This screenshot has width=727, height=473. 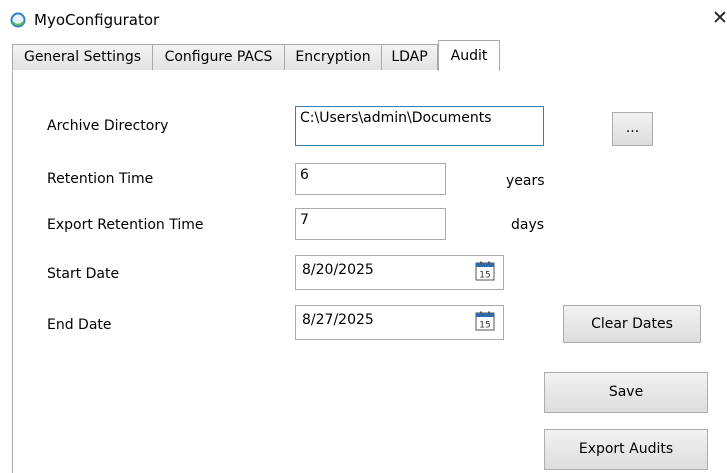 I want to click on end-date-label: End Date, so click(x=79, y=325).